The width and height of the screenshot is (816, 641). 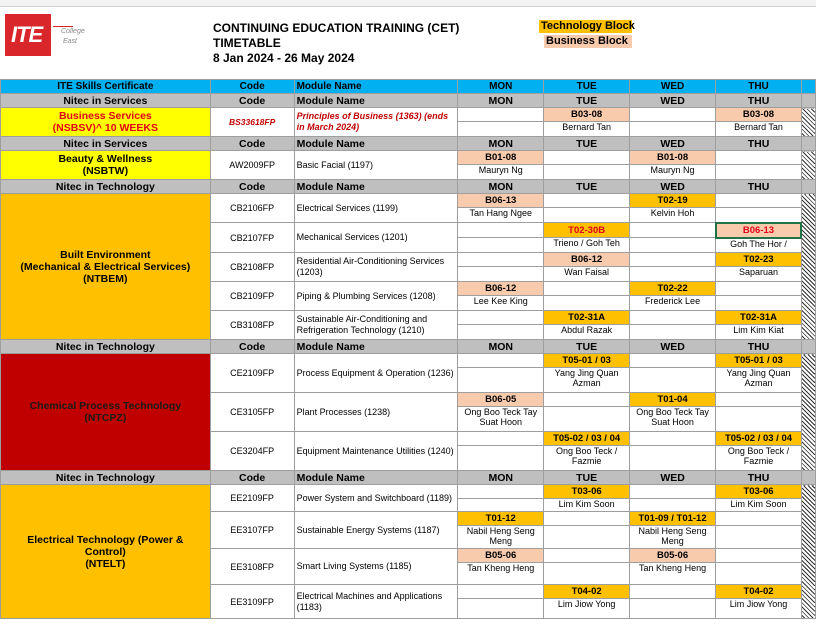 I want to click on module-code: CB2109FP, so click(x=252, y=296).